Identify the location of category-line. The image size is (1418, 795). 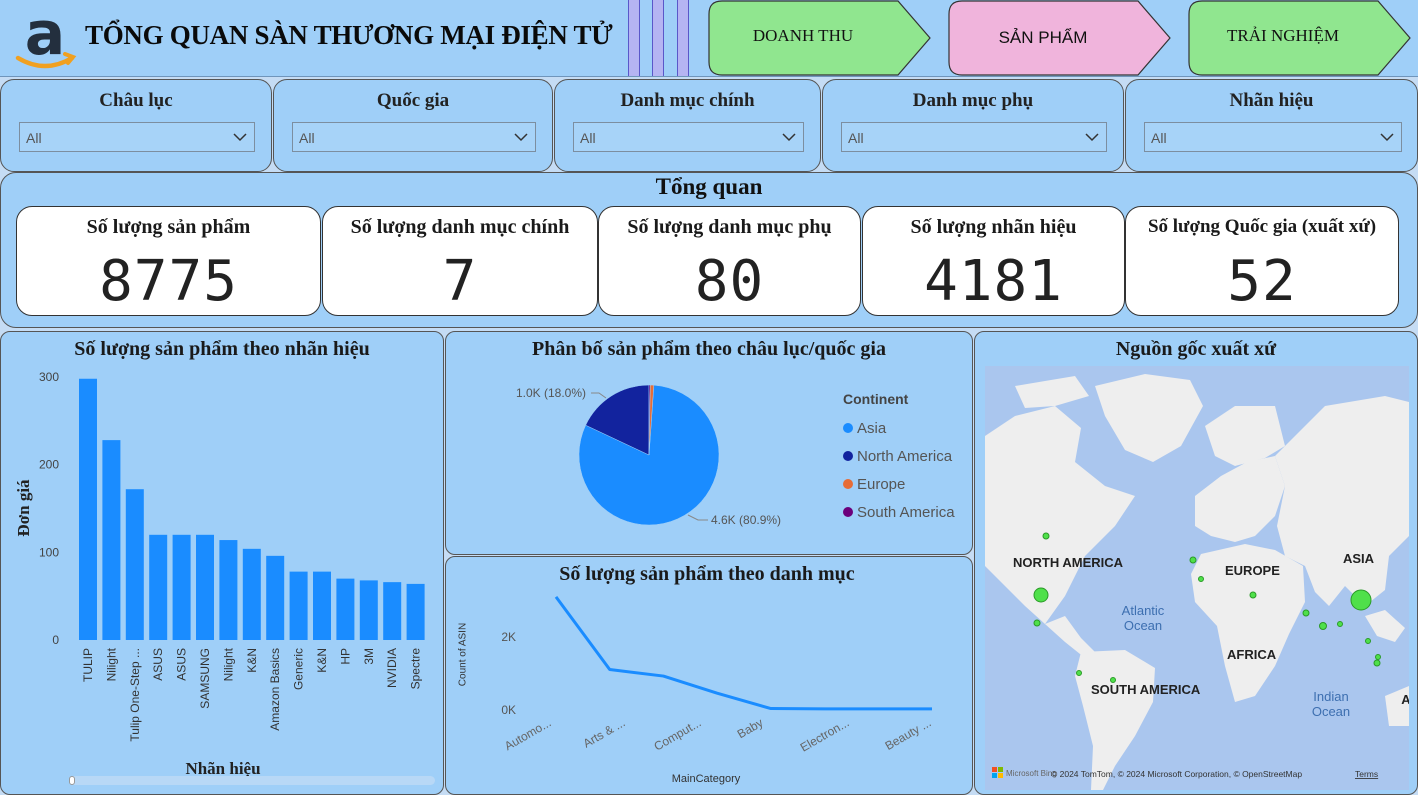
(743, 653).